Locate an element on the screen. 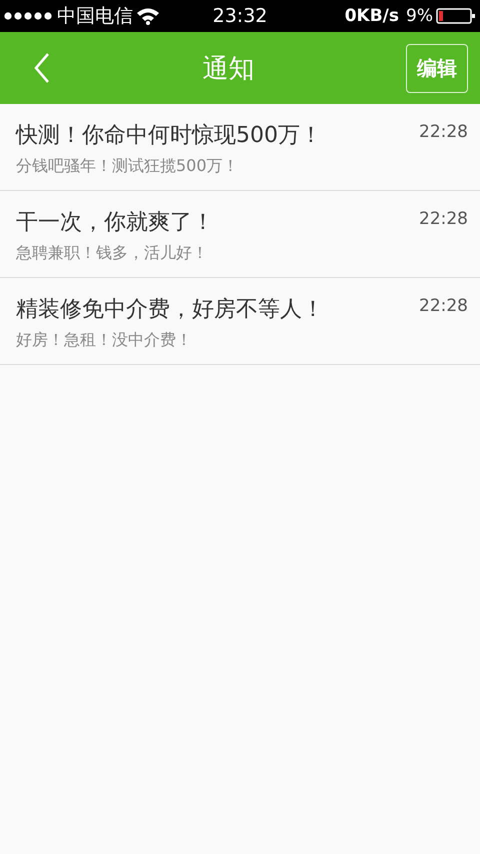 This screenshot has width=480, height=854. notification-summary: 好房！急租！没中介费！ is located at coordinates (104, 340).